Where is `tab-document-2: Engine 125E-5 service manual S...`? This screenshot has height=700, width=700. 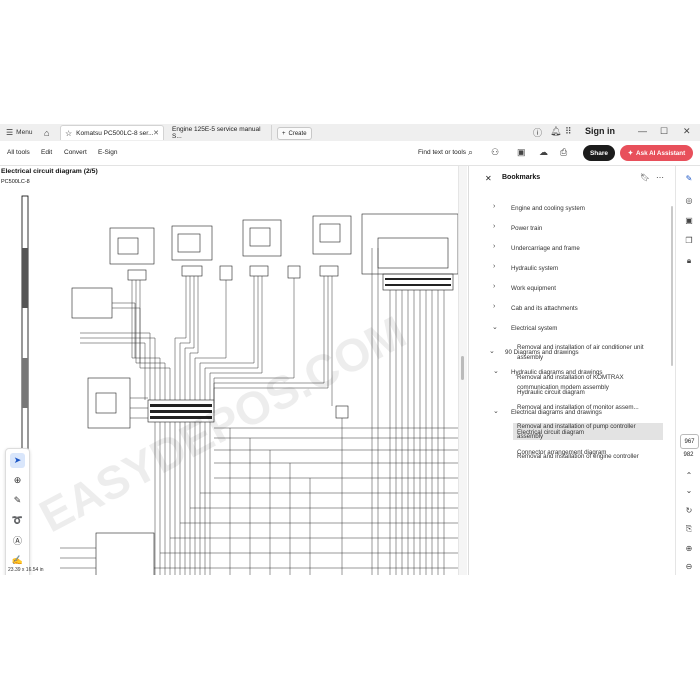 tab-document-2: Engine 125E-5 service manual S... is located at coordinates (220, 132).